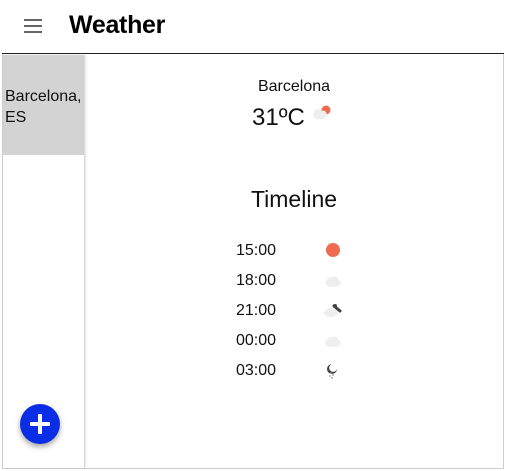  Describe the element at coordinates (296, 251) in the screenshot. I see `timeline-row: 15:00` at that location.